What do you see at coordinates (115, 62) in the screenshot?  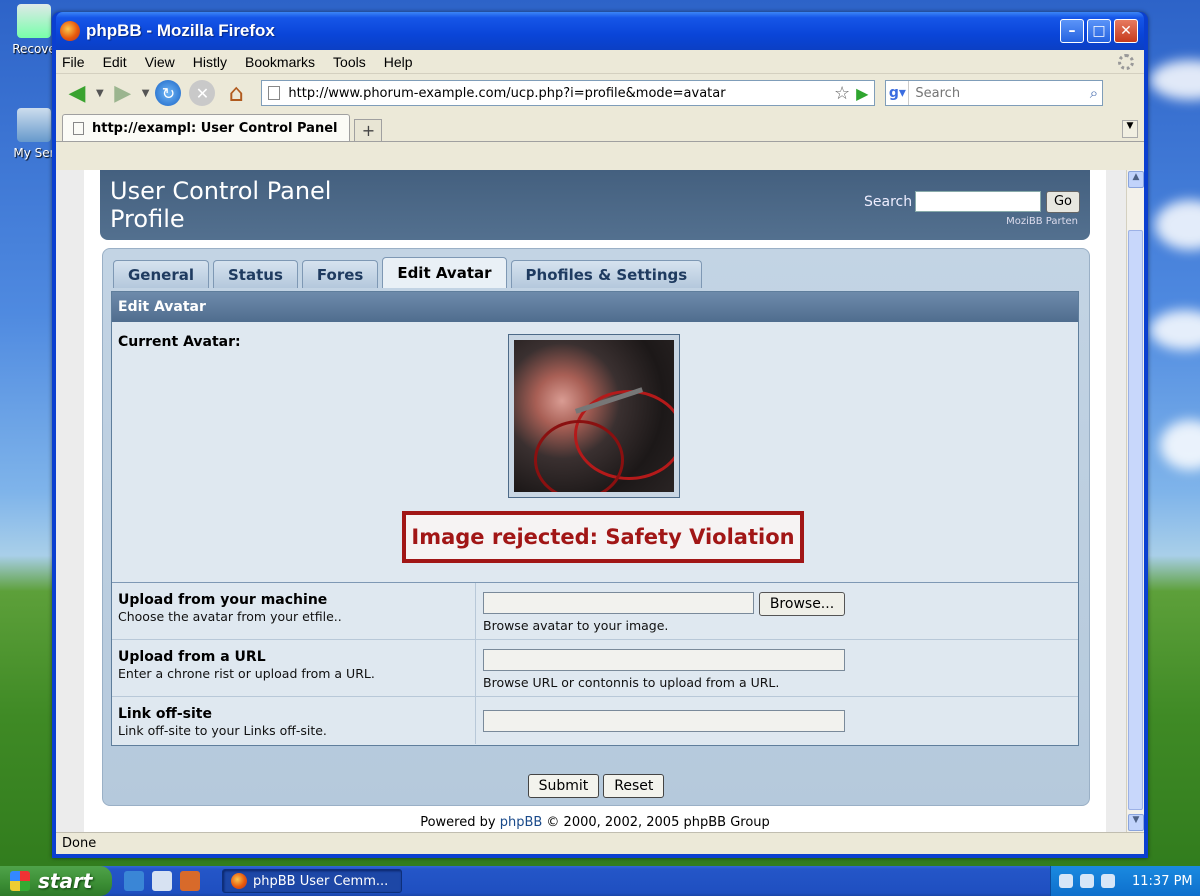 I see `menu-edit: Edit` at bounding box center [115, 62].